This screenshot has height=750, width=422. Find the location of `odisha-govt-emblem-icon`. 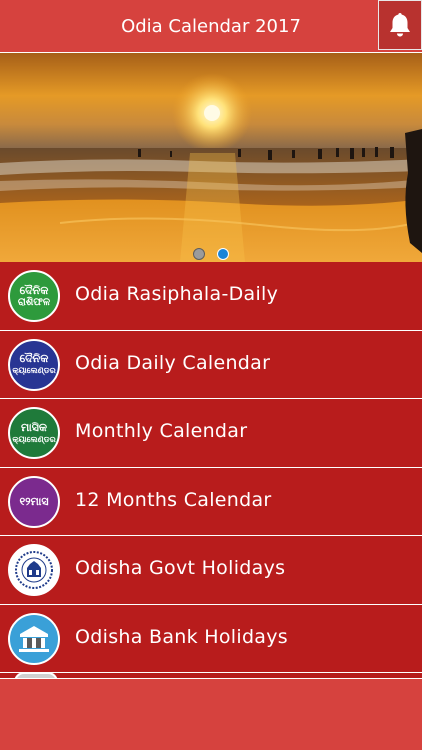

odisha-govt-emblem-icon is located at coordinates (34, 570).